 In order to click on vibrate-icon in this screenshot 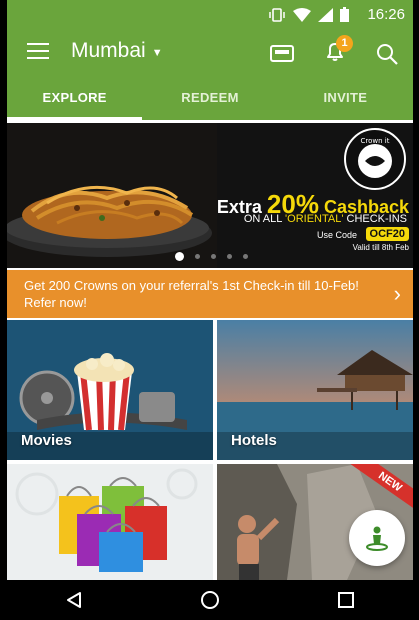, I will do `click(277, 14)`.